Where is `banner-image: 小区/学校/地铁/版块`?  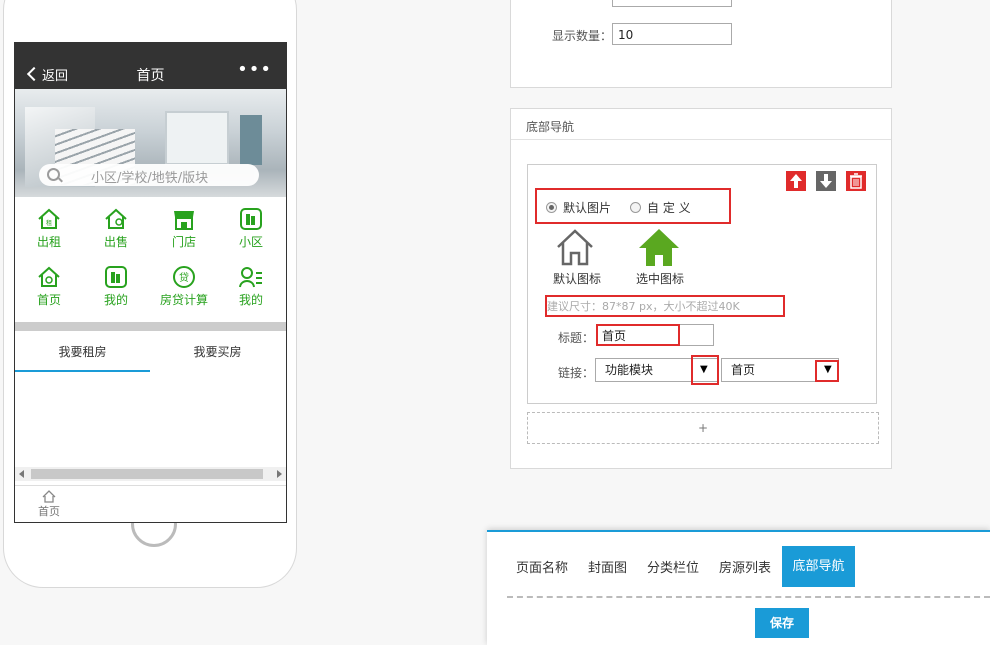 banner-image: 小区/学校/地铁/版块 is located at coordinates (150, 143).